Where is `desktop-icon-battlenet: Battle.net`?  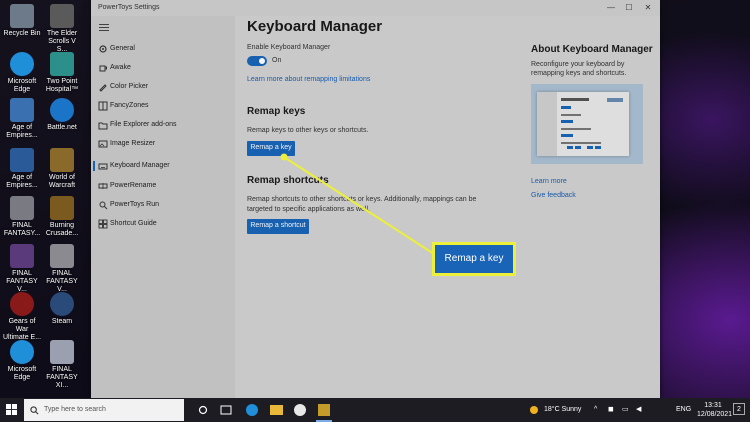
desktop-icon-battlenet: Battle.net is located at coordinates (62, 115).